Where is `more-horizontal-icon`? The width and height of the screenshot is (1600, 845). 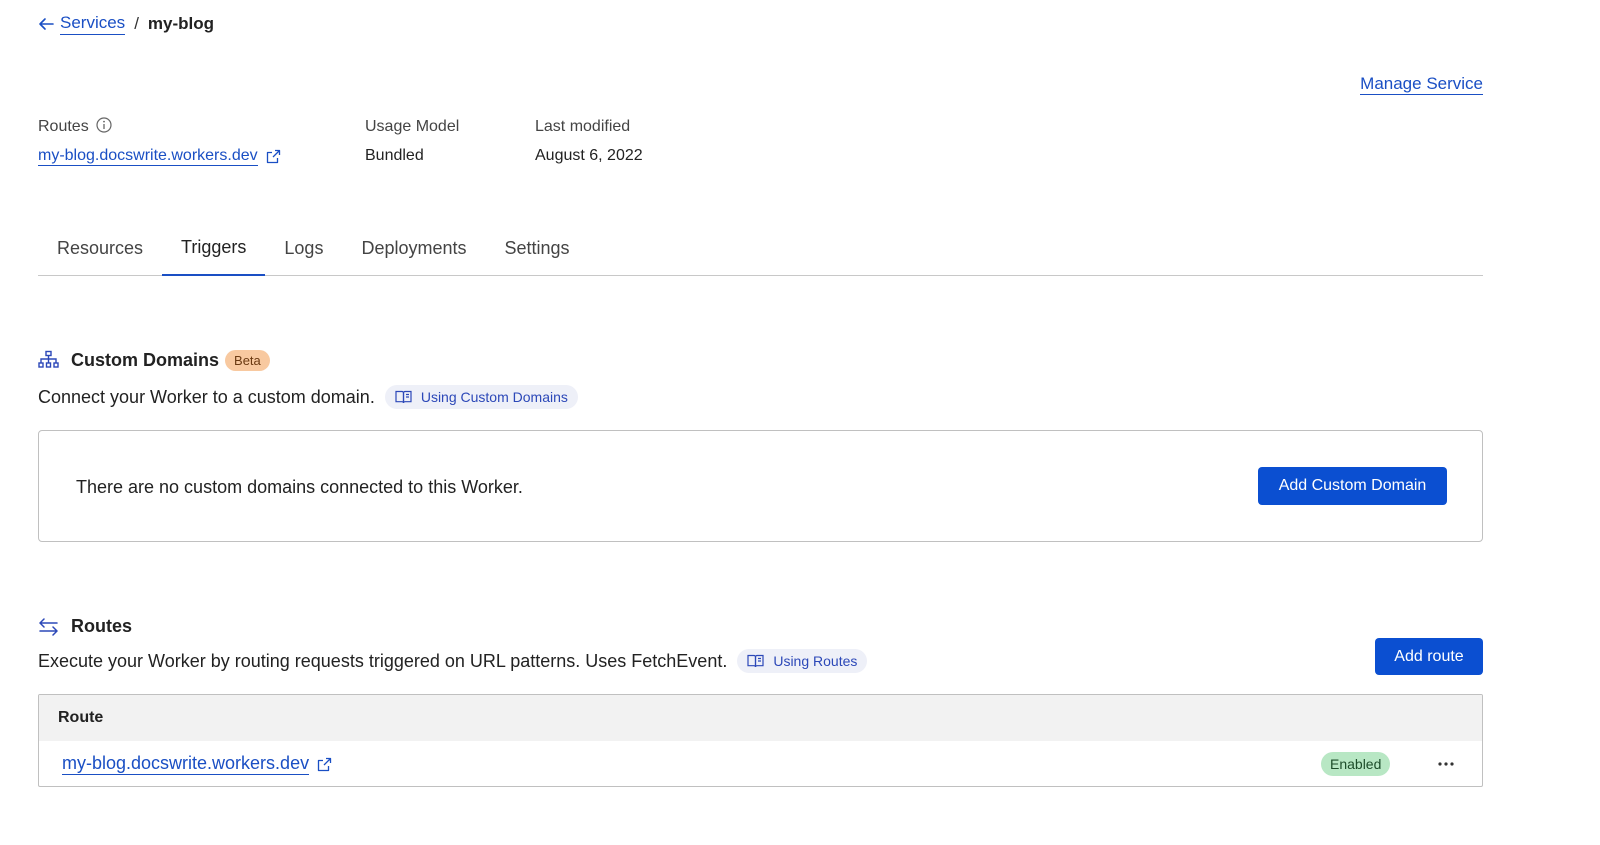
more-horizontal-icon is located at coordinates (1446, 764).